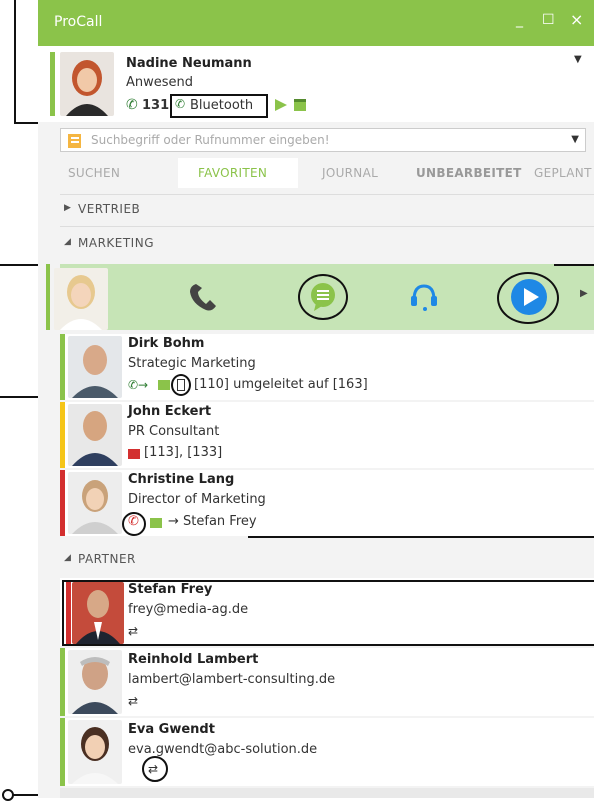 This screenshot has width=594, height=801. I want to click on title-bar: ProCall _ ☐ ×, so click(316, 23).